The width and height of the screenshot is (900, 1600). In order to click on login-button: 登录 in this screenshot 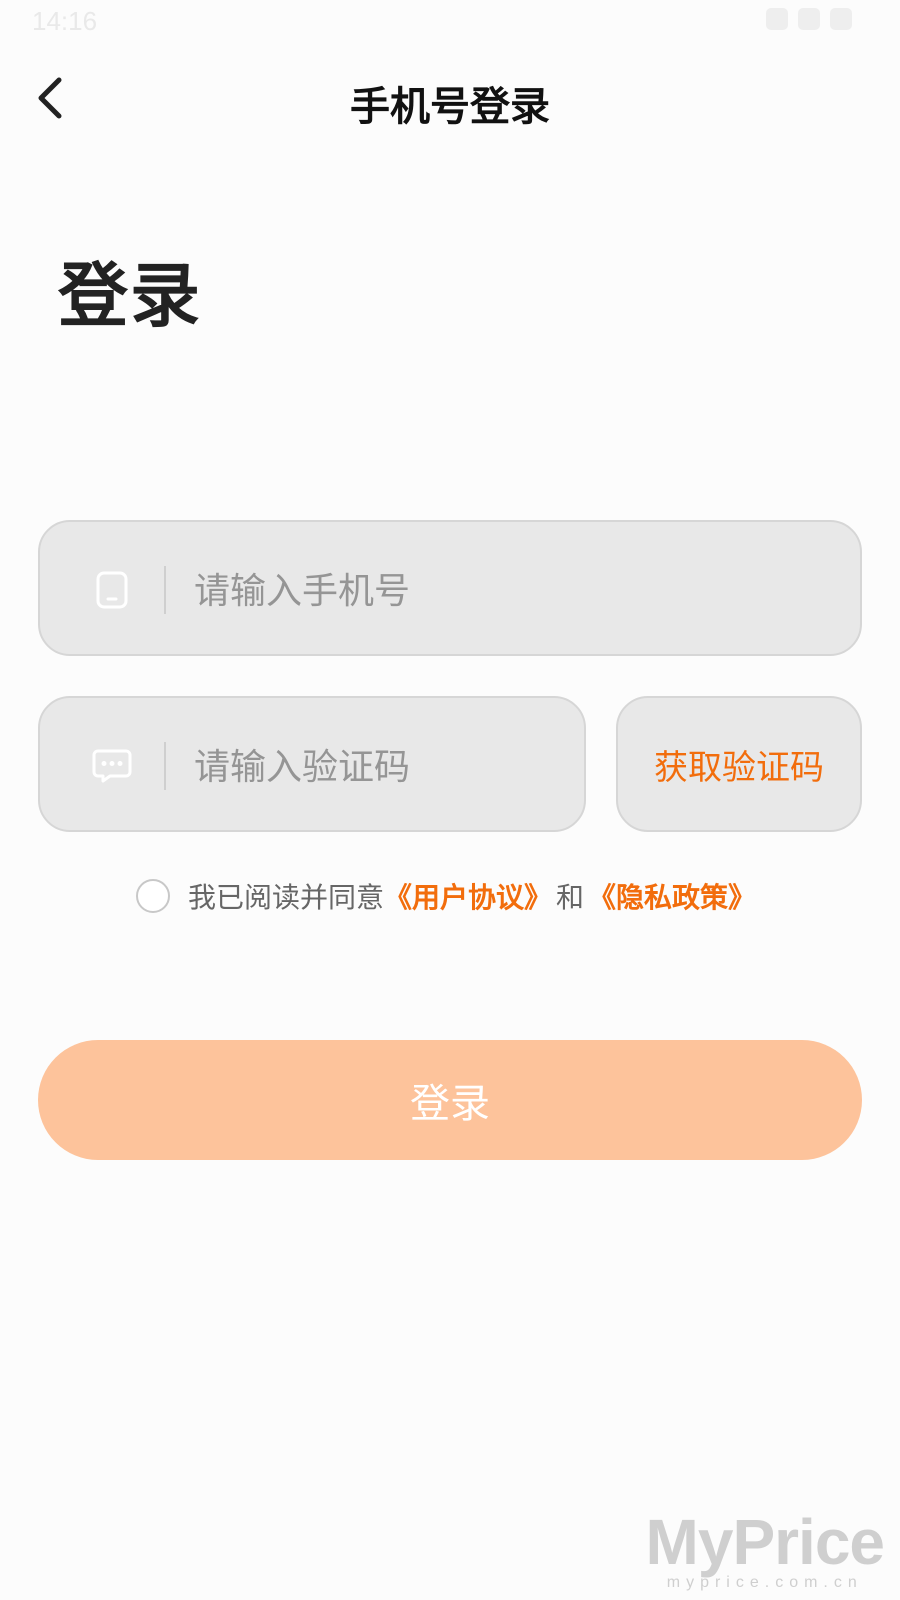, I will do `click(450, 1100)`.